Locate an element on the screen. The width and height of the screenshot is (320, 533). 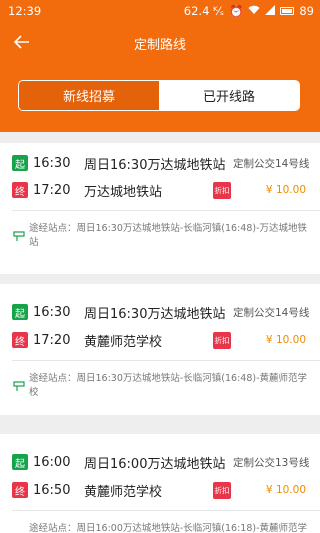
stops-text: 途经站点：周日16:30万达城地铁站-长临河镇(16:48)-黄麓师范学校 is located at coordinates (168, 385).